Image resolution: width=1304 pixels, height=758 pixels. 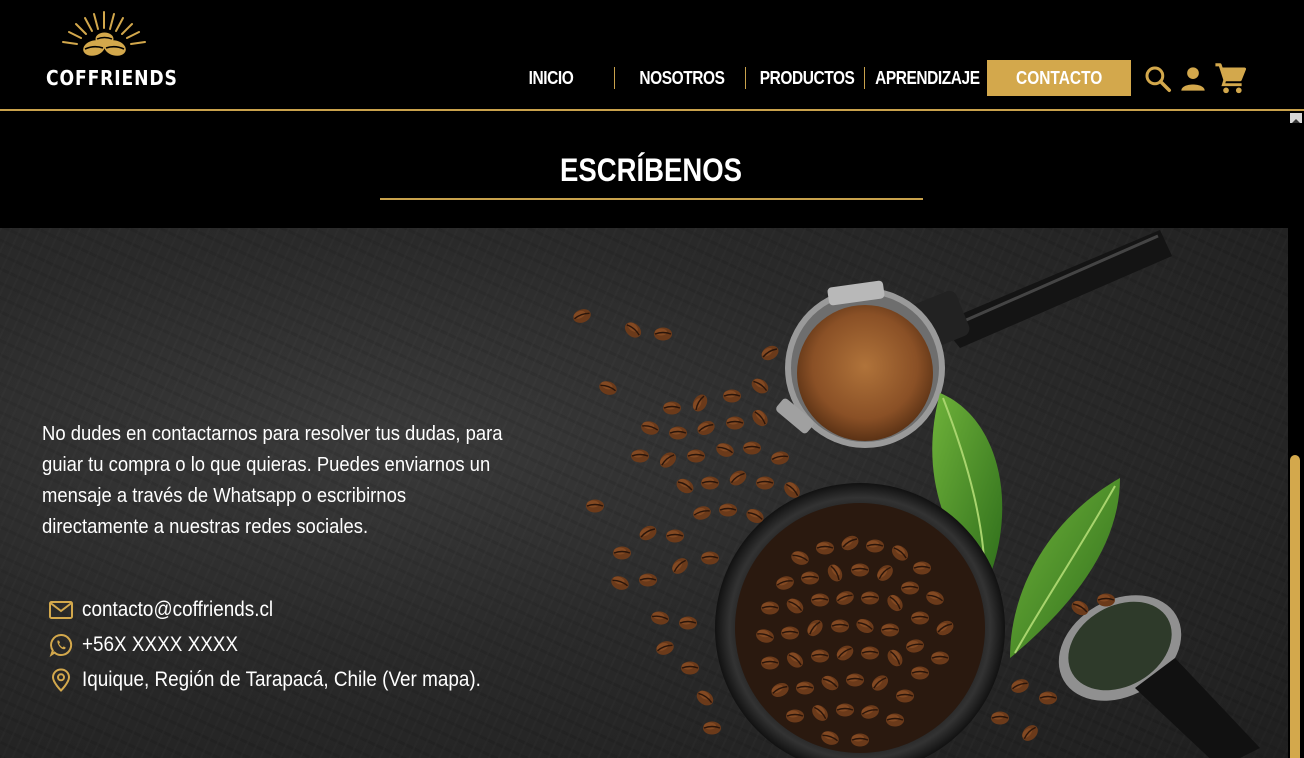 What do you see at coordinates (112, 78) in the screenshot?
I see `brand-name: COFFRIENDS` at bounding box center [112, 78].